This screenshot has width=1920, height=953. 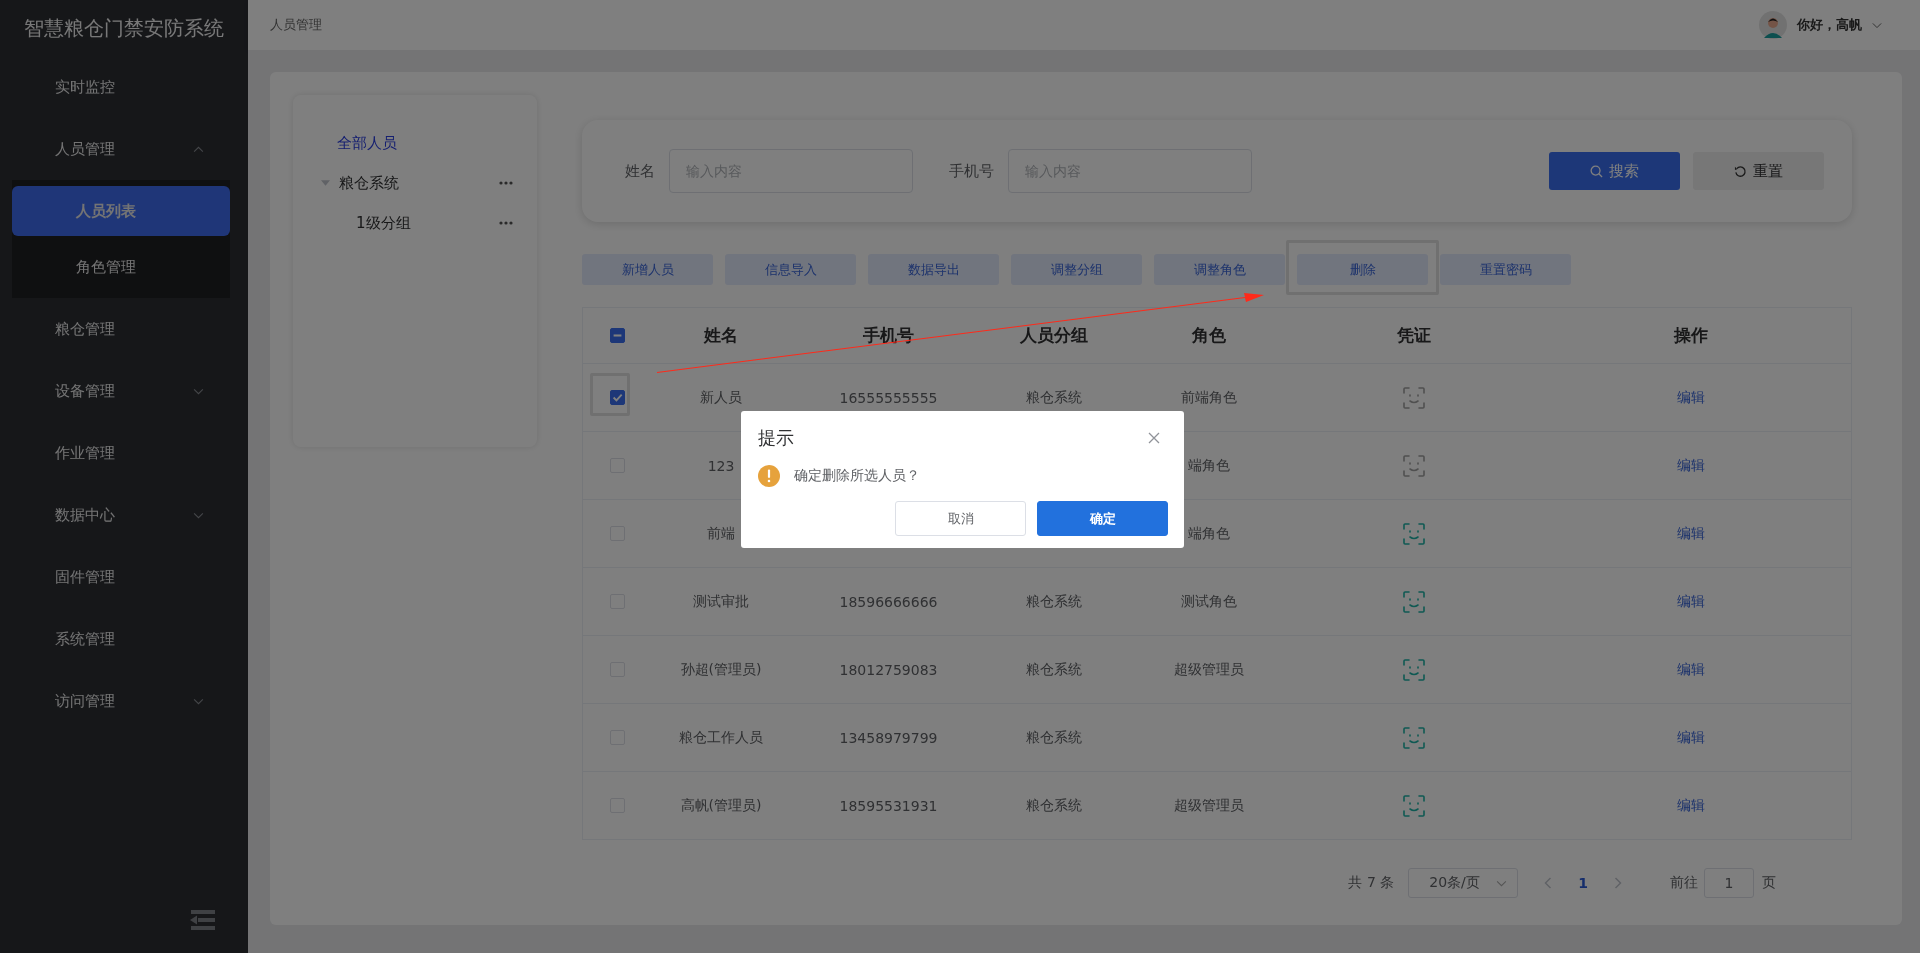 What do you see at coordinates (1614, 171) in the screenshot?
I see `search-button: 搜索` at bounding box center [1614, 171].